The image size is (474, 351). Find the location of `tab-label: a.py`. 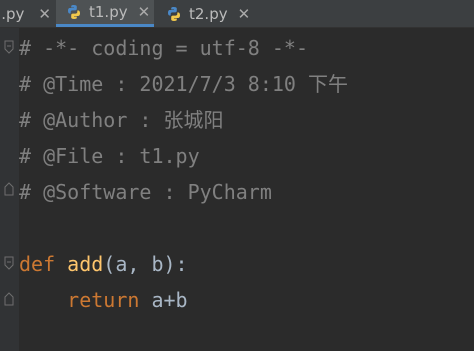

tab-label: a.py is located at coordinates (12, 13).